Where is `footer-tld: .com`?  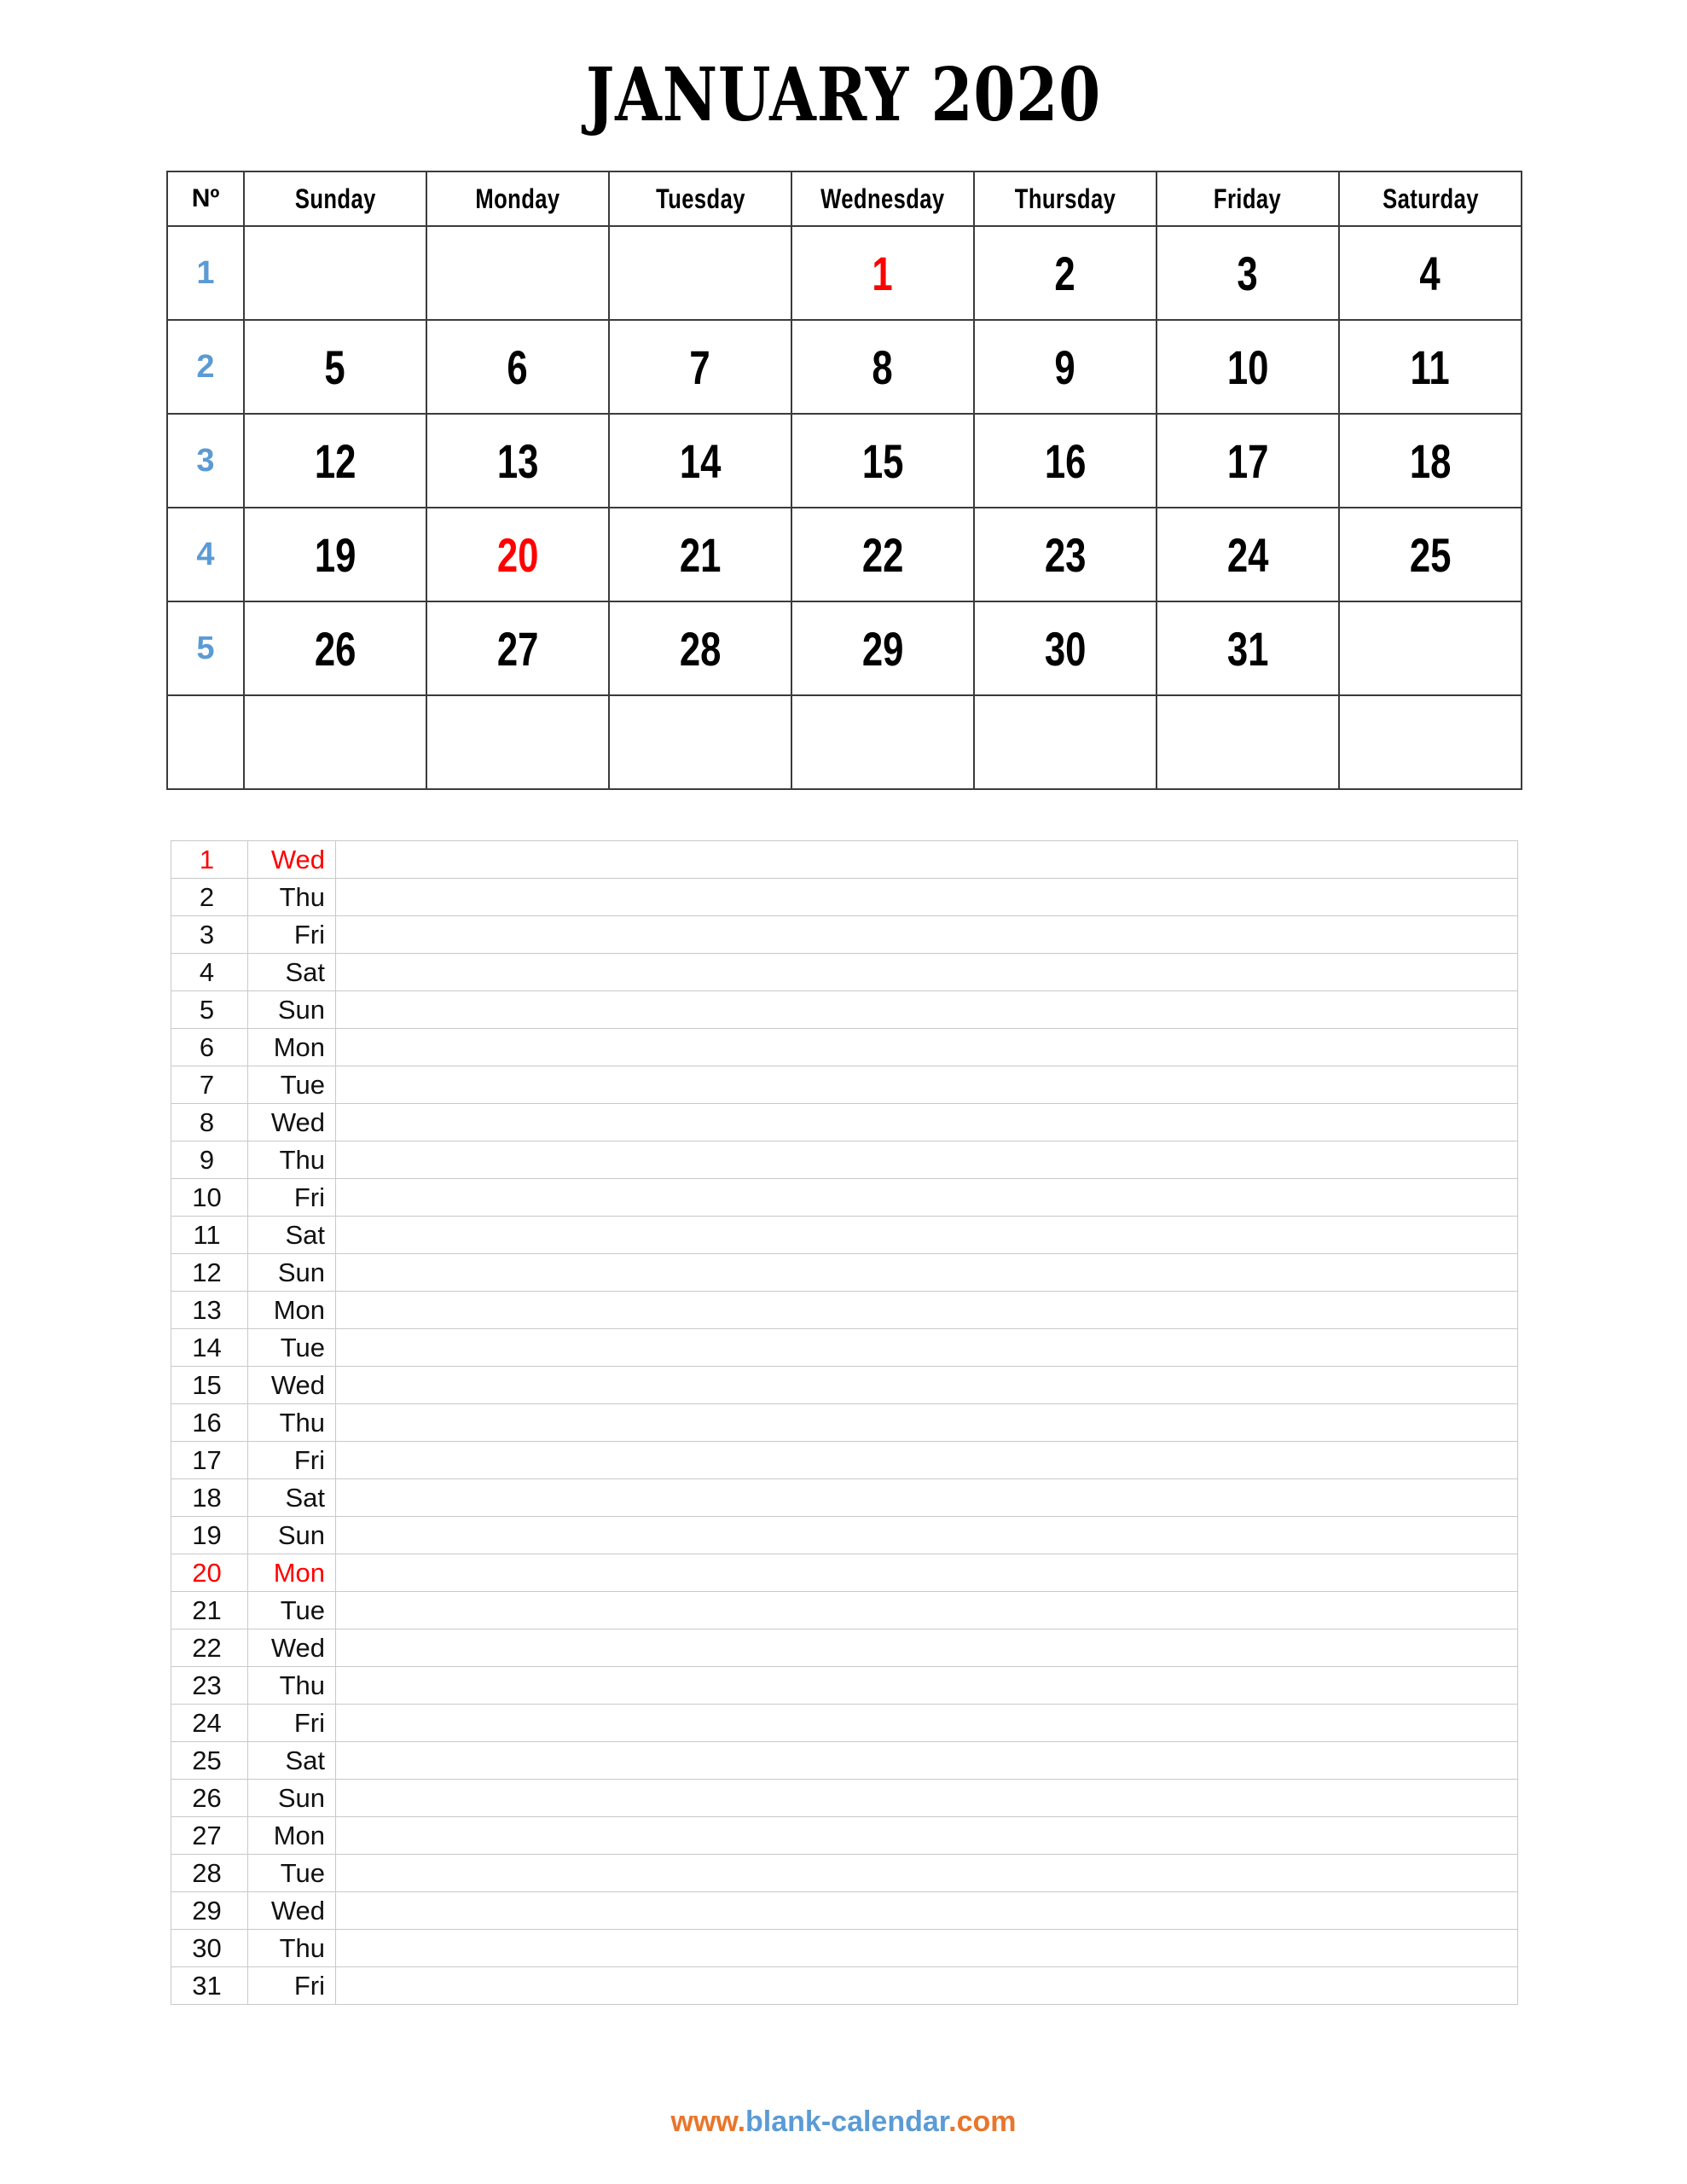 footer-tld: .com is located at coordinates (983, 2122).